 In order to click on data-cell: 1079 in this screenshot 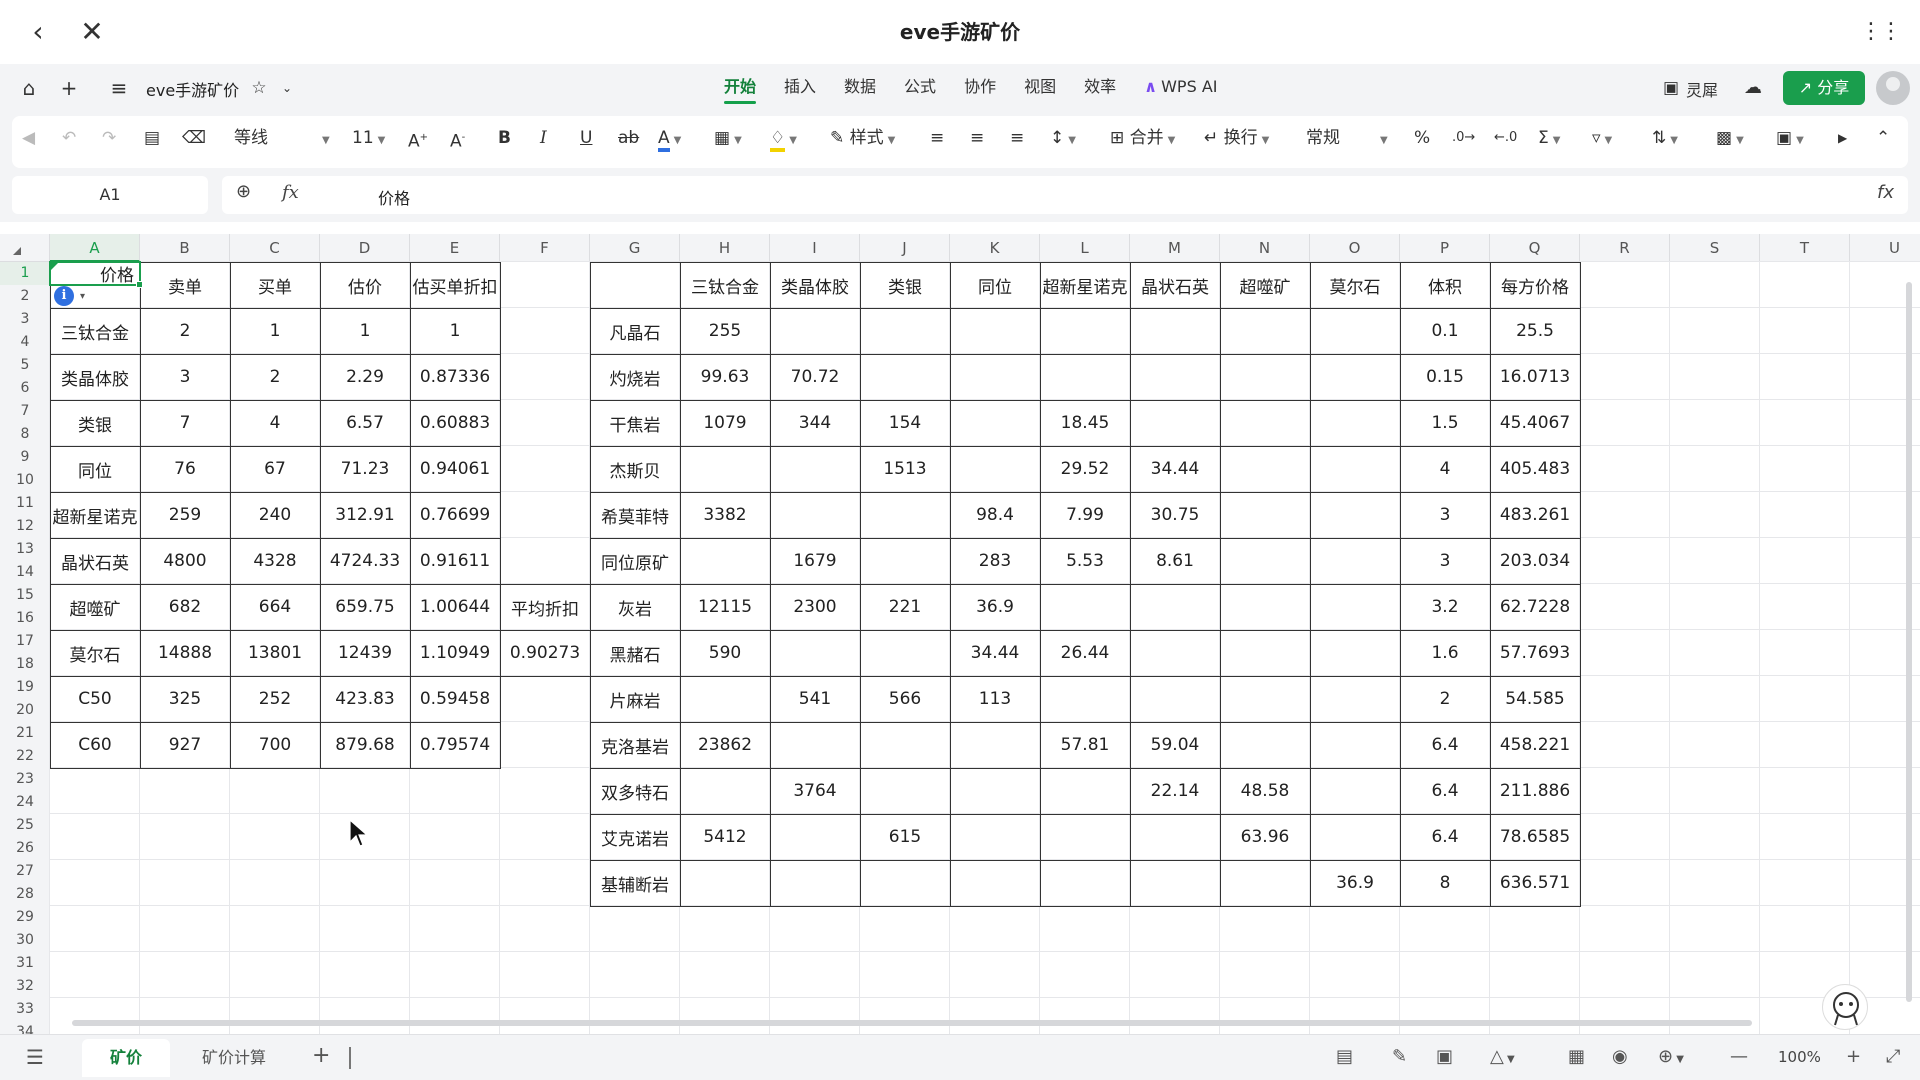, I will do `click(725, 423)`.